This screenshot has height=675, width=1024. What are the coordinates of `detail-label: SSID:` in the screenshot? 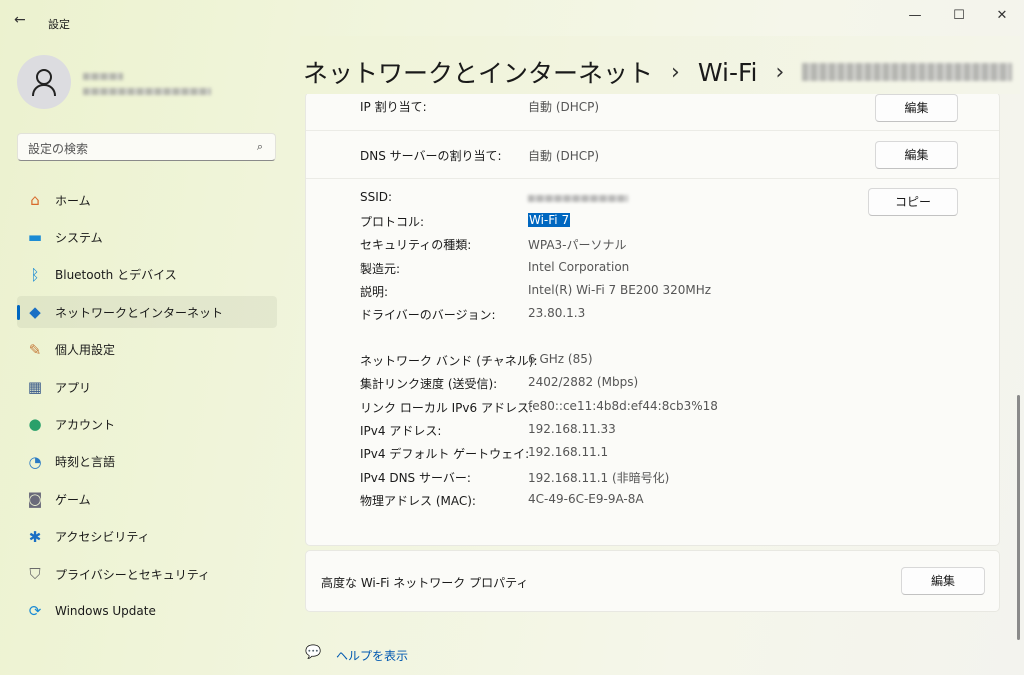 It's located at (376, 197).